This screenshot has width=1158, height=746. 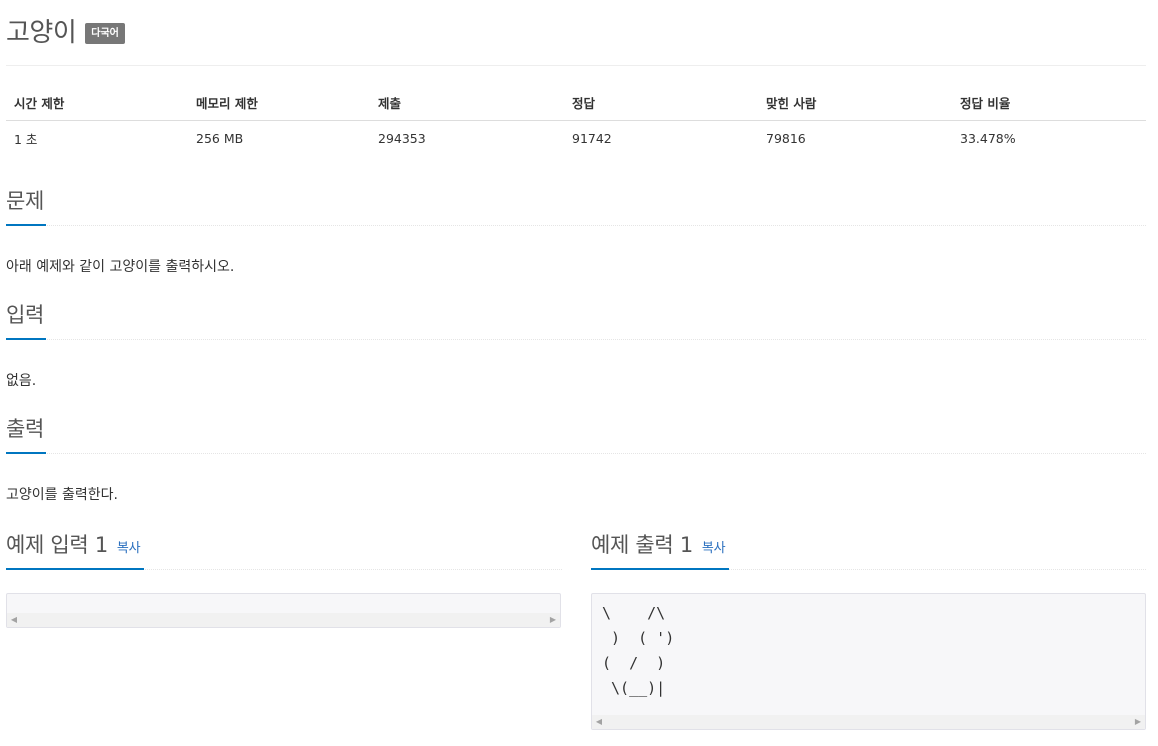 What do you see at coordinates (283, 597) in the screenshot?
I see `sample-input-content` at bounding box center [283, 597].